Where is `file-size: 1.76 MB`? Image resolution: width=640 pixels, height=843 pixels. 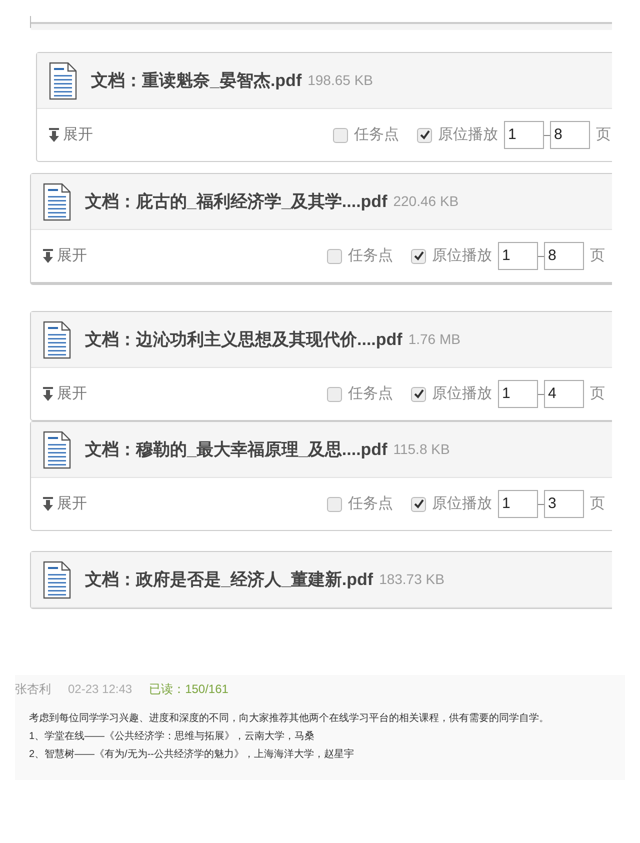 file-size: 1.76 MB is located at coordinates (434, 339).